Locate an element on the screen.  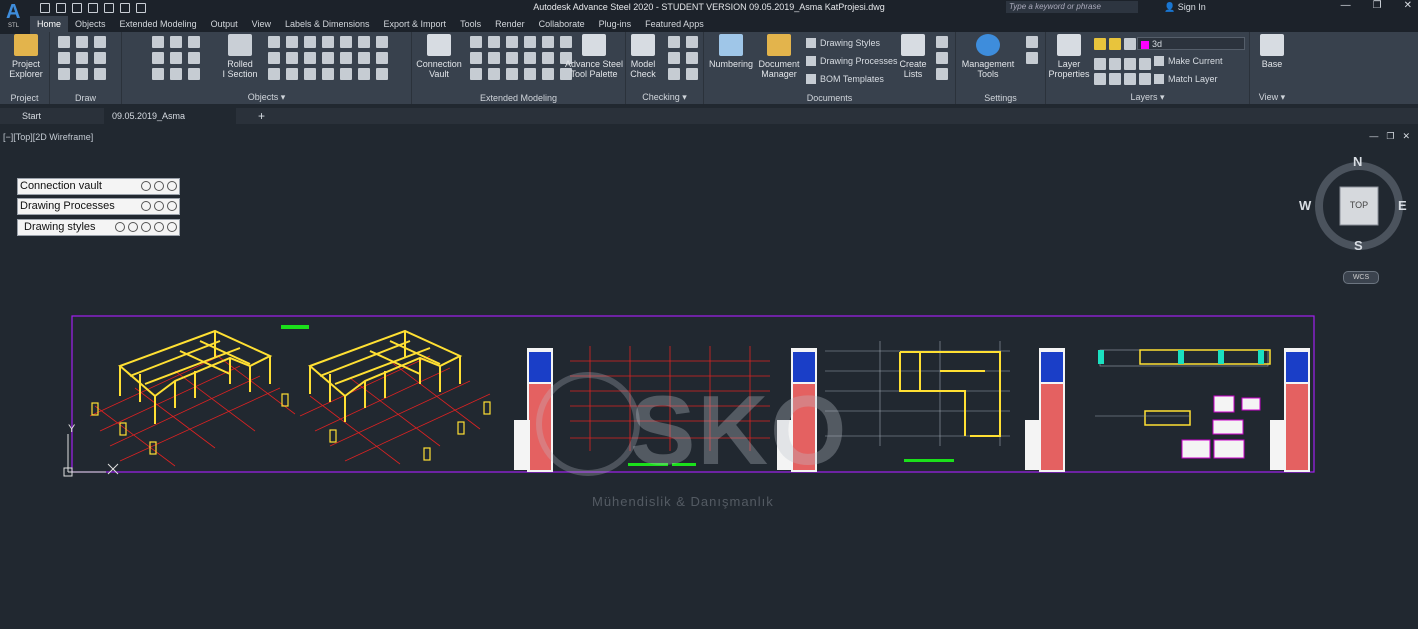
column-icon is located at coordinates (194, 58).